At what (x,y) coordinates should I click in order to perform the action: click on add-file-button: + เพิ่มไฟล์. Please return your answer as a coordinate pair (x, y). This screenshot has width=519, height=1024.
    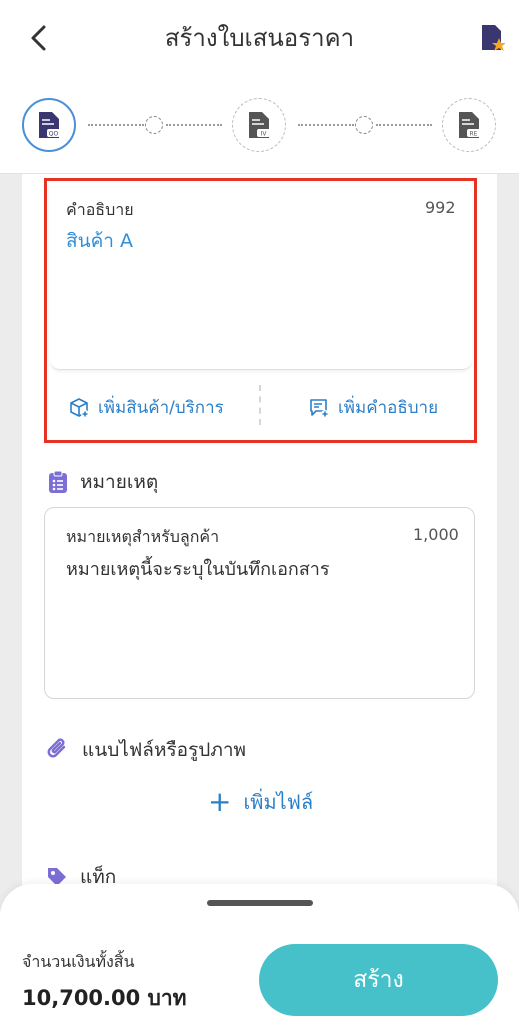
    Looking at the image, I should click on (260, 802).